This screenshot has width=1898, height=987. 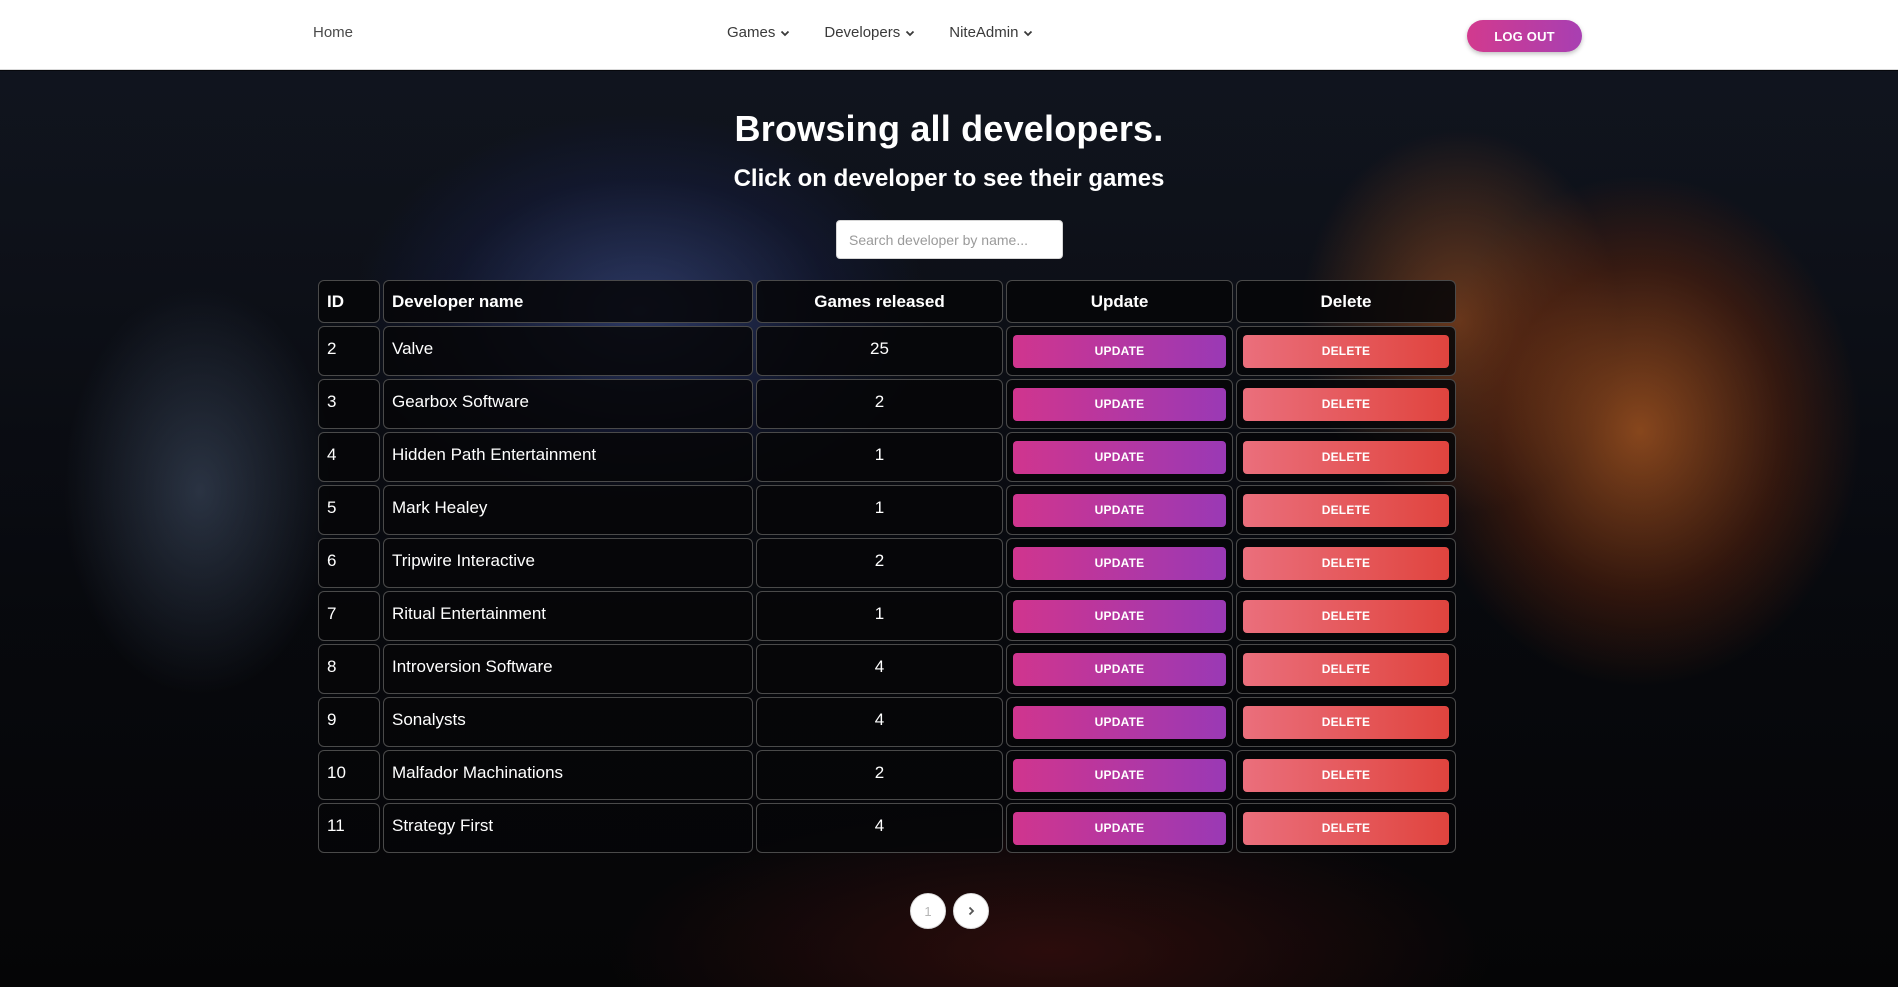 What do you see at coordinates (349, 775) in the screenshot?
I see `cell-id: 10` at bounding box center [349, 775].